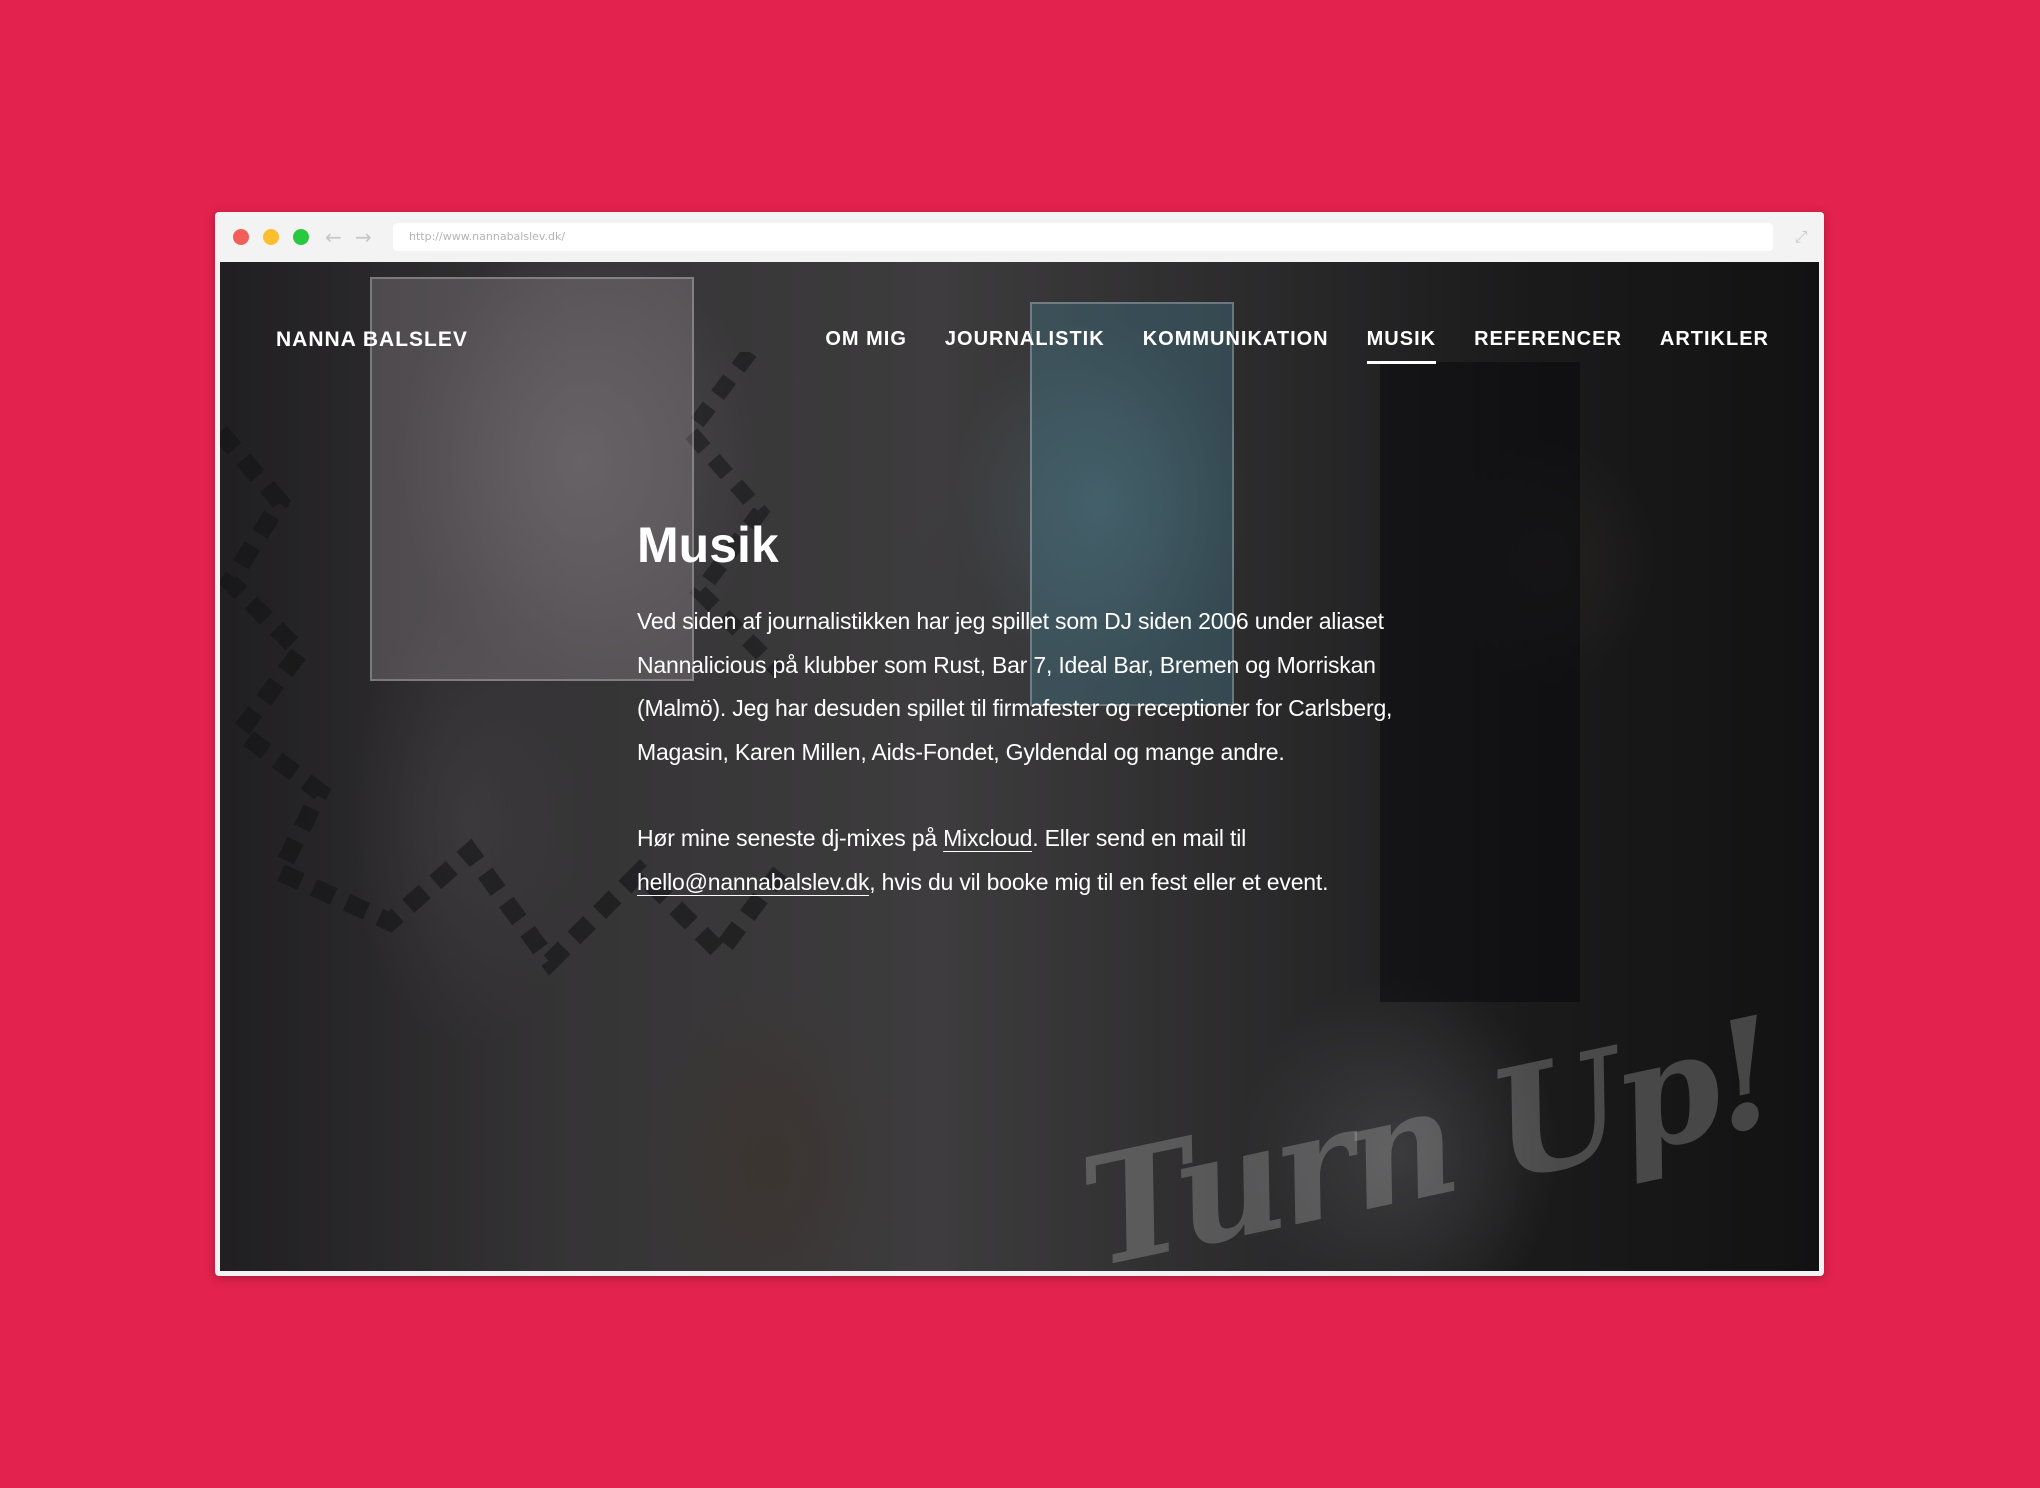 This screenshot has height=1488, width=2040. Describe the element at coordinates (1139, 838) in the screenshot. I see `booking-text-middle: . Eller send en mail til` at that location.